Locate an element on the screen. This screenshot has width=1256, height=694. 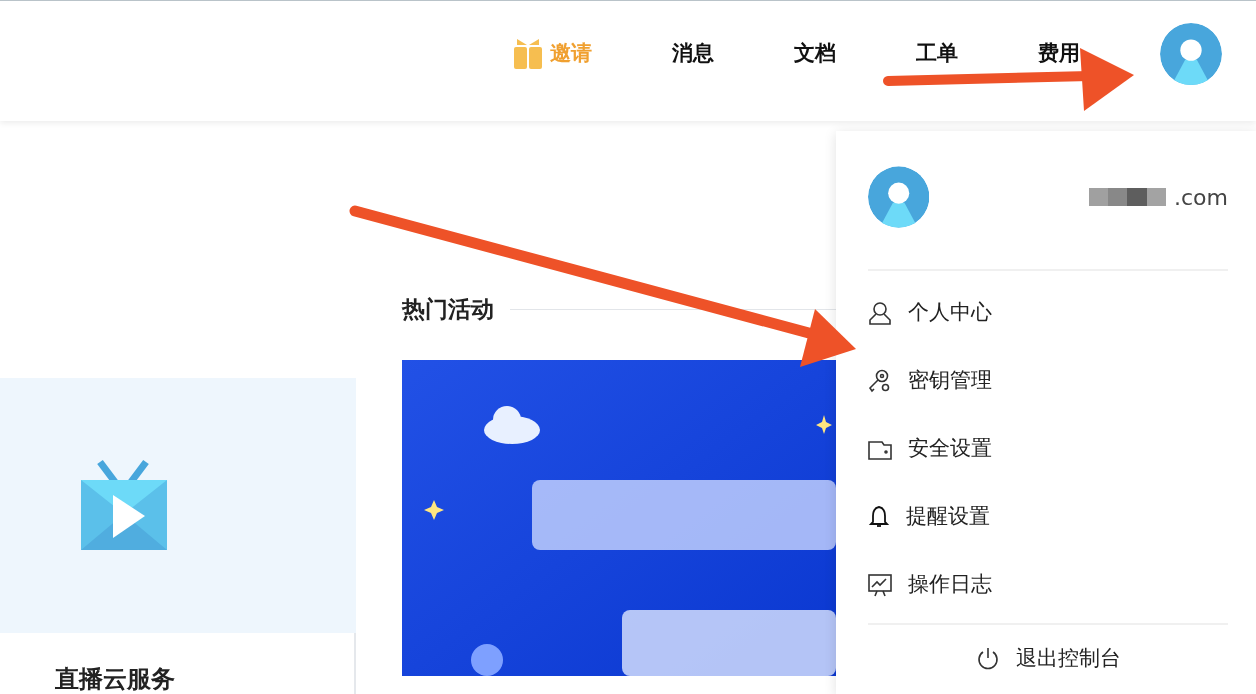
menu-item: 密钥管理 is located at coordinates (1048, 381).